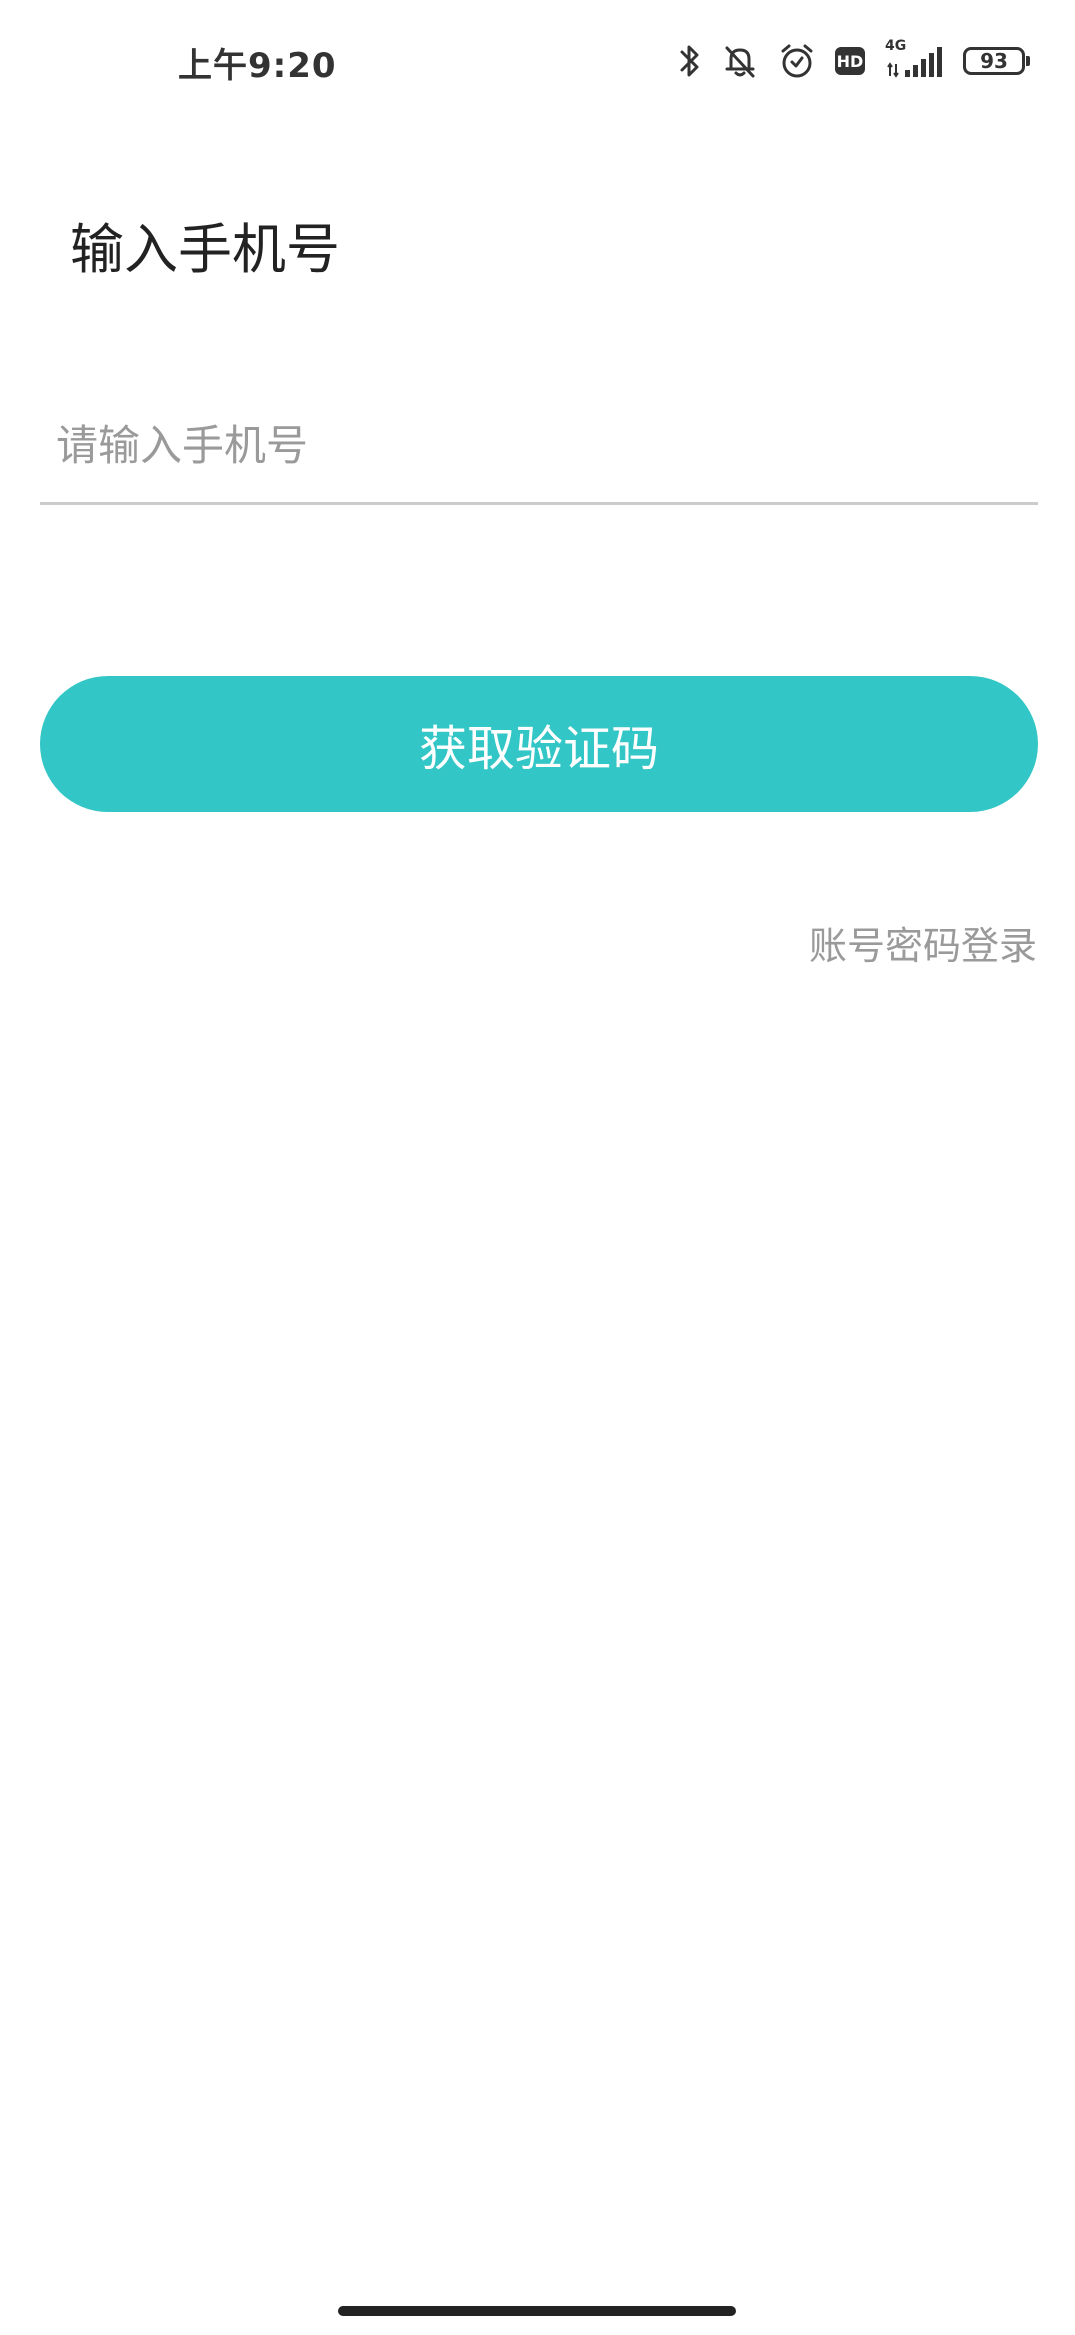  I want to click on phone-field, so click(539, 445).